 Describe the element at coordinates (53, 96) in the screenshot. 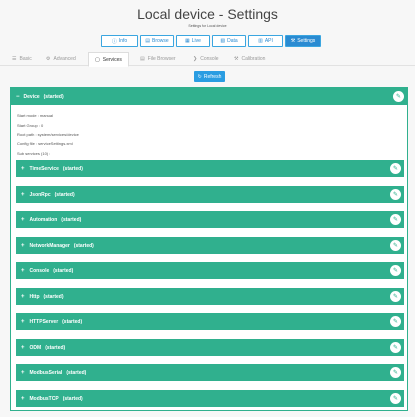

I see `device-state: (started)` at that location.